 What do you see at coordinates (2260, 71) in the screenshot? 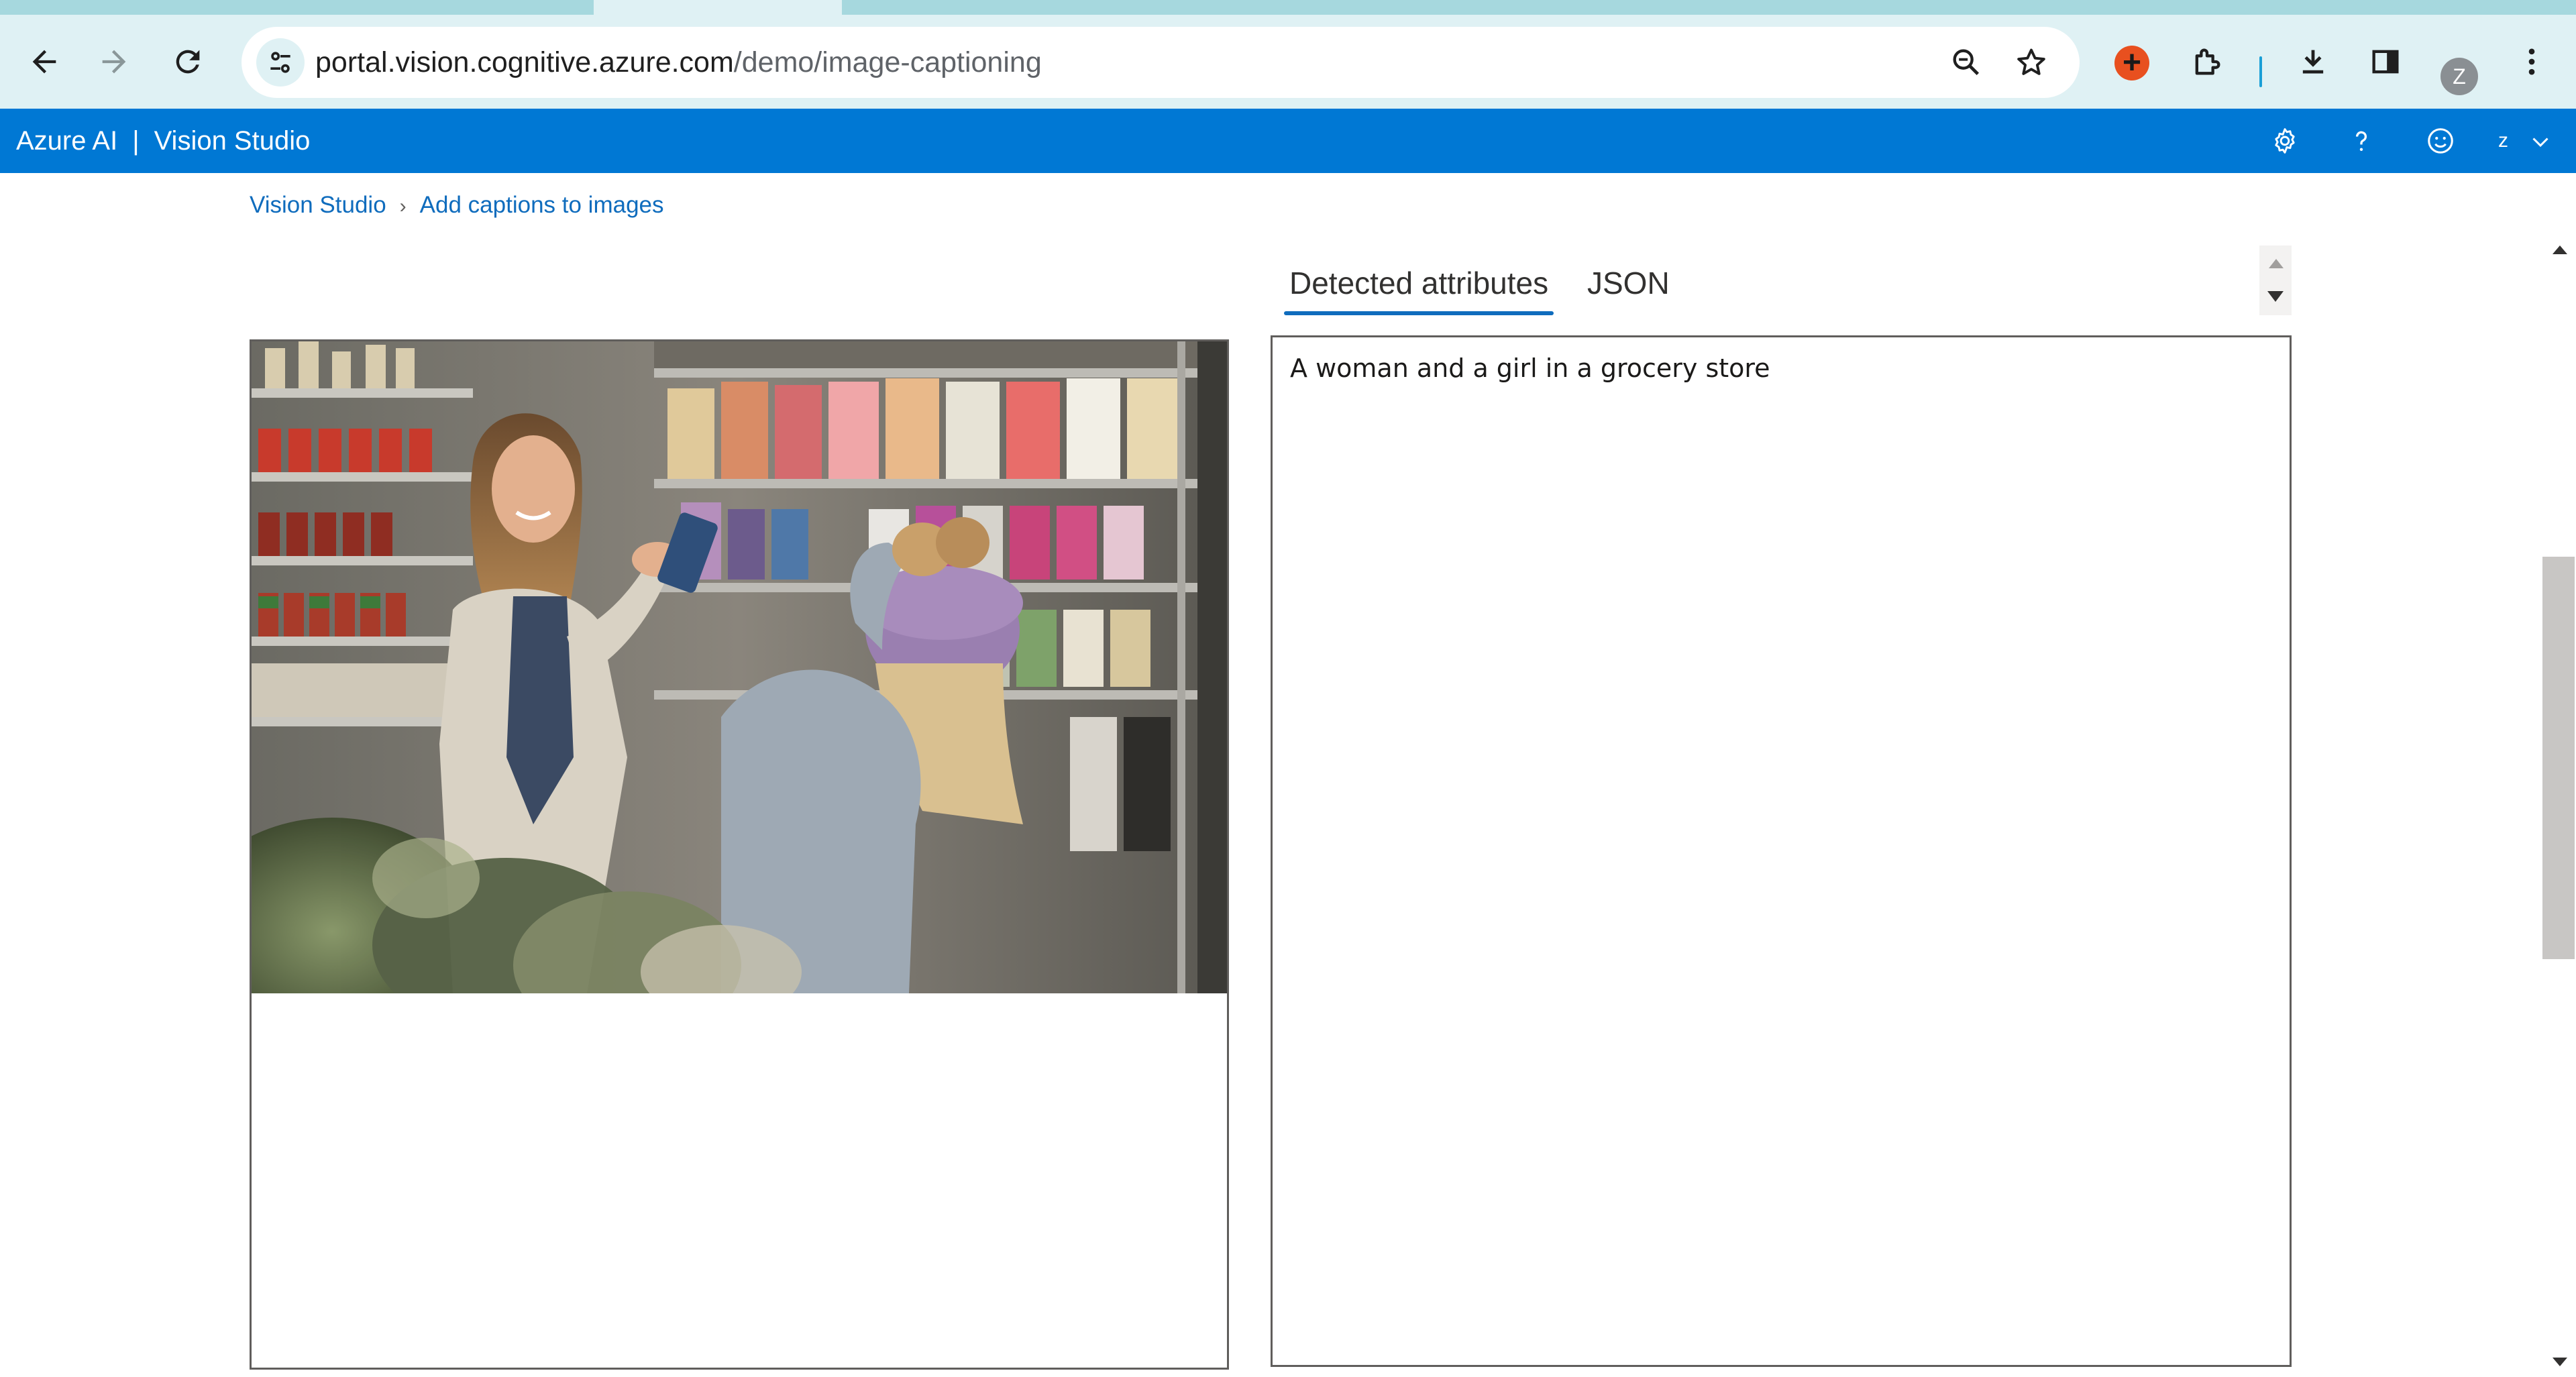
I see `toolbar-separator` at bounding box center [2260, 71].